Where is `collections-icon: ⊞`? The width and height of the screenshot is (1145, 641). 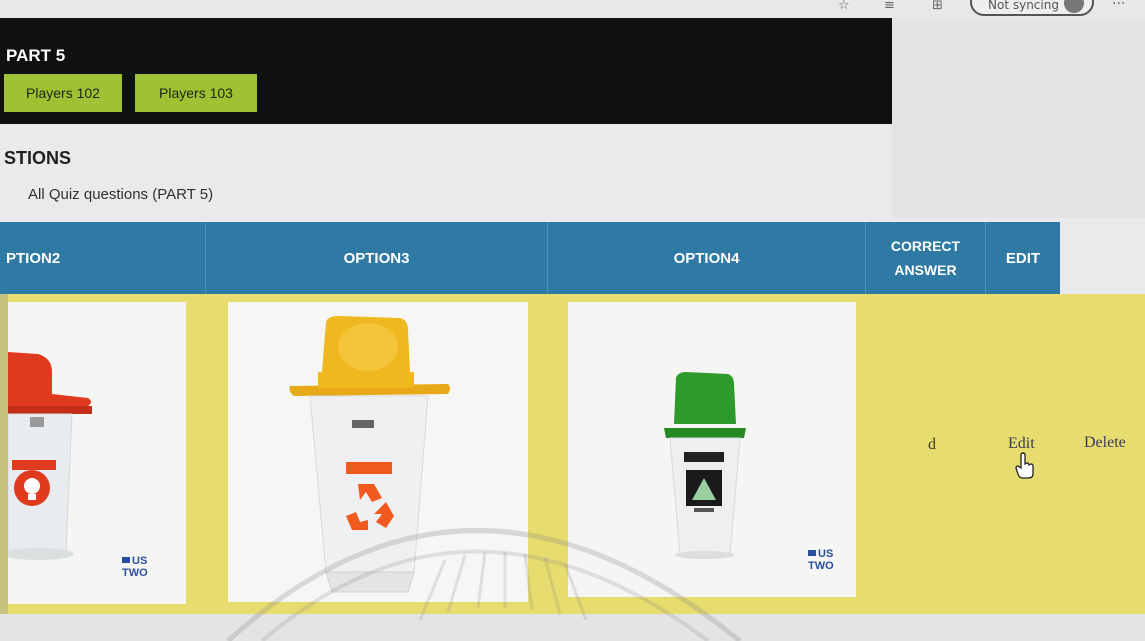
collections-icon: ⊞ is located at coordinates (937, 6).